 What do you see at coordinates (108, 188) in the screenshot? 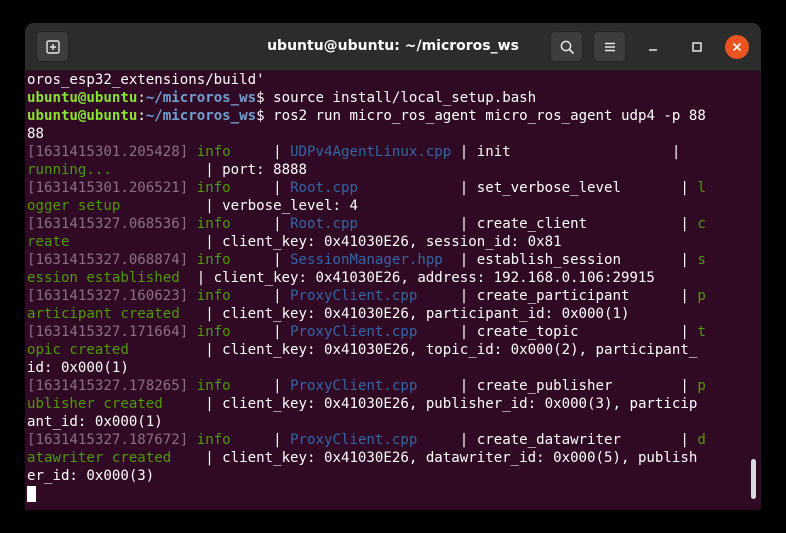
I see `log-timestamp: [1631415301.206521]` at bounding box center [108, 188].